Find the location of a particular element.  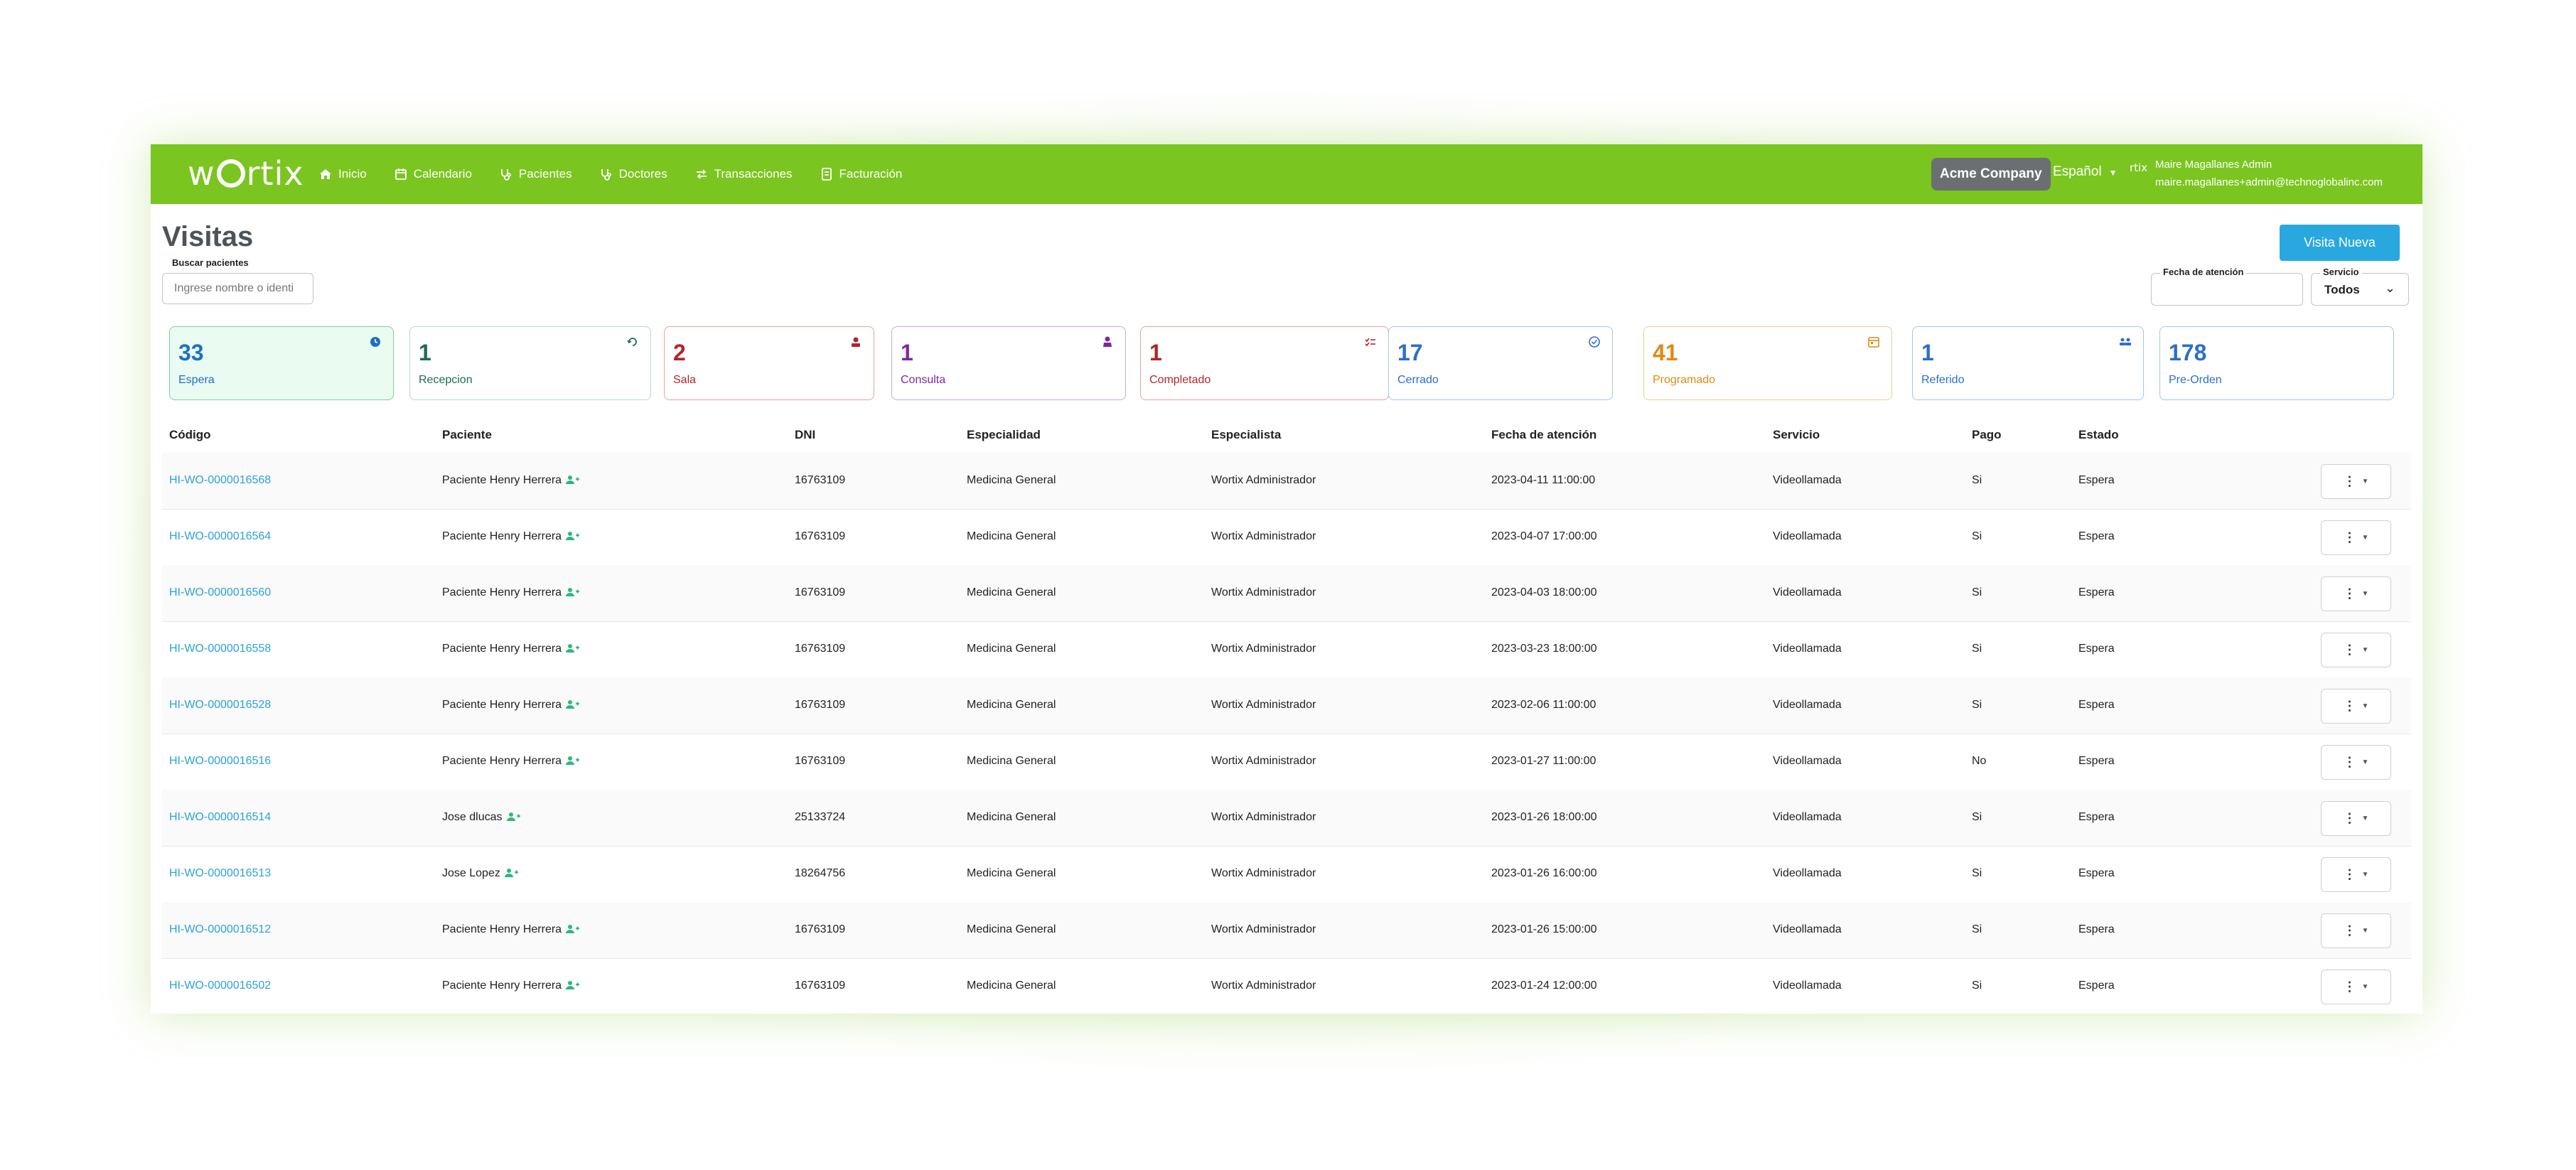

column-header: DNI is located at coordinates (805, 435).